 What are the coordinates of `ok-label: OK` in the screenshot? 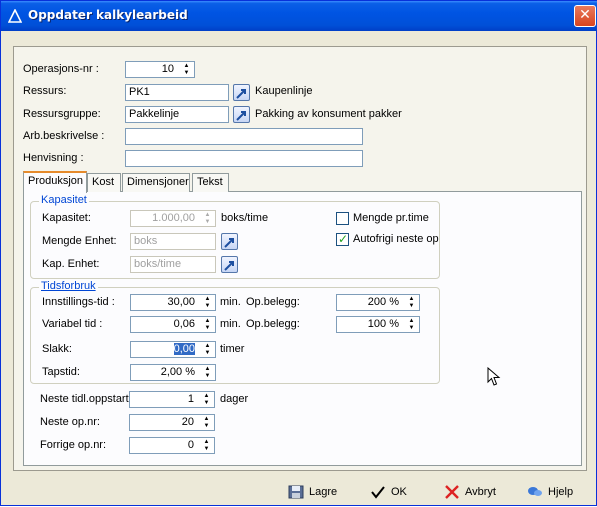 It's located at (399, 491).